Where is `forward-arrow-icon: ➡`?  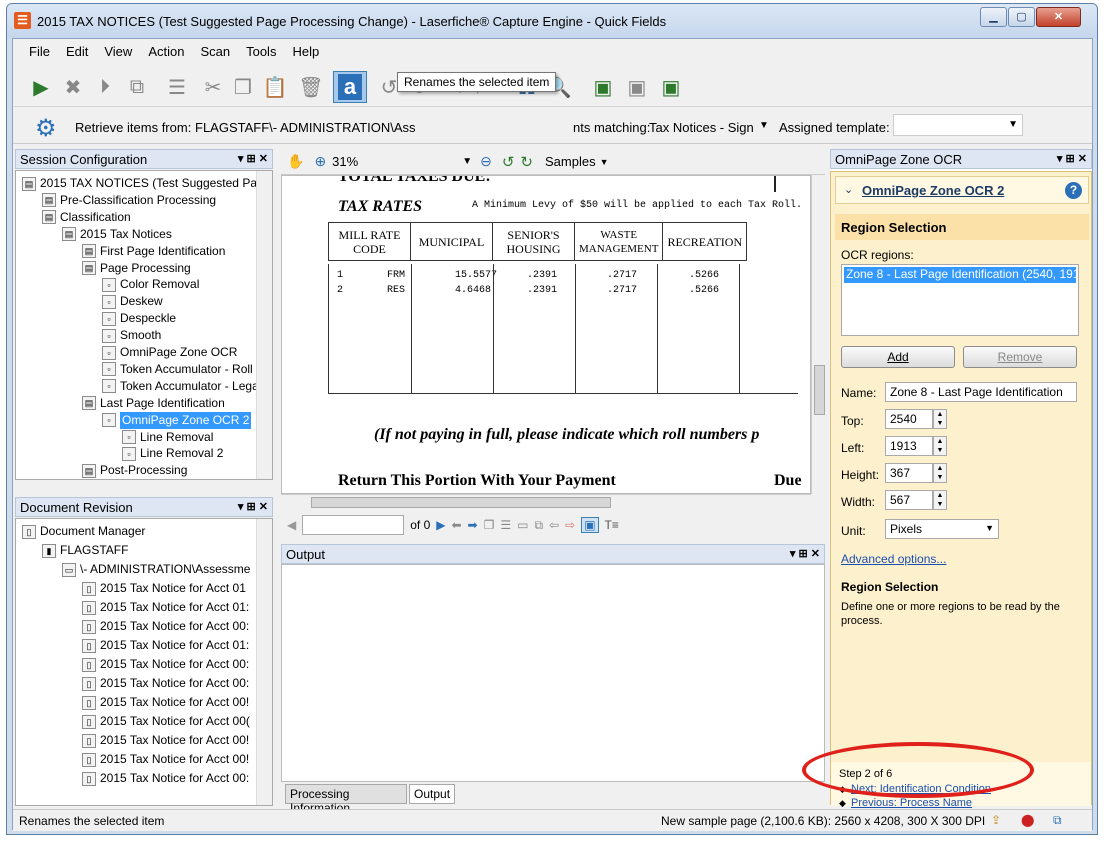 forward-arrow-icon: ➡ is located at coordinates (473, 525).